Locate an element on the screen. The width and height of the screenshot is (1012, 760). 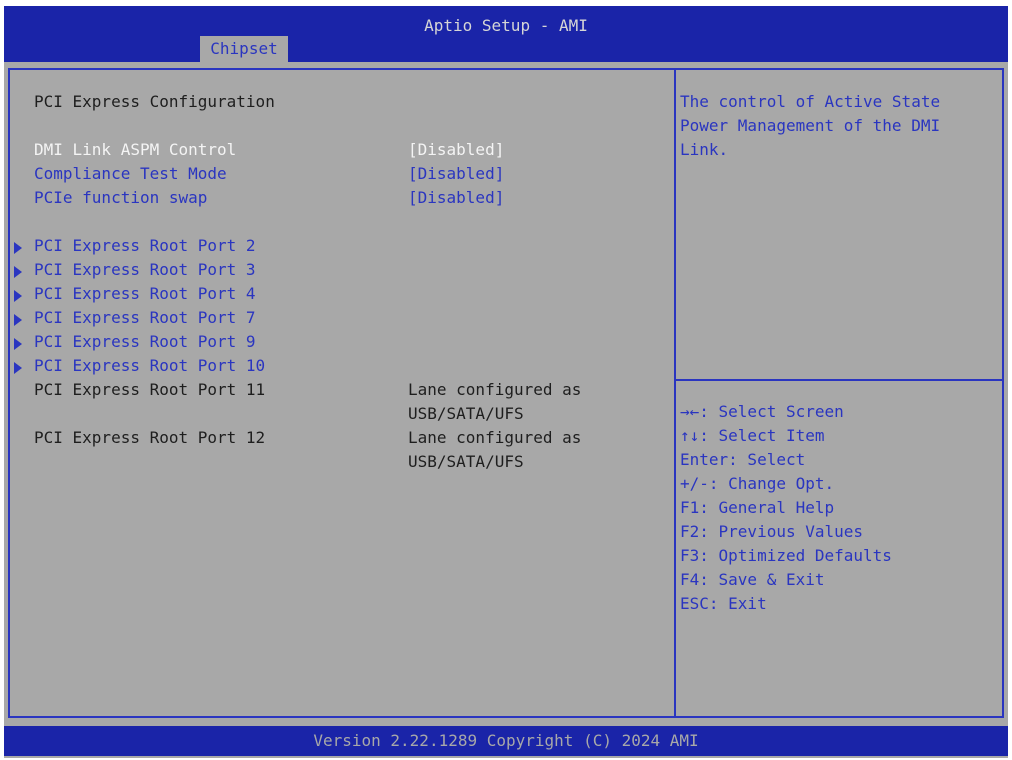
header-bar: Aptio Setup - AMI Chipset is located at coordinates (506, 34).